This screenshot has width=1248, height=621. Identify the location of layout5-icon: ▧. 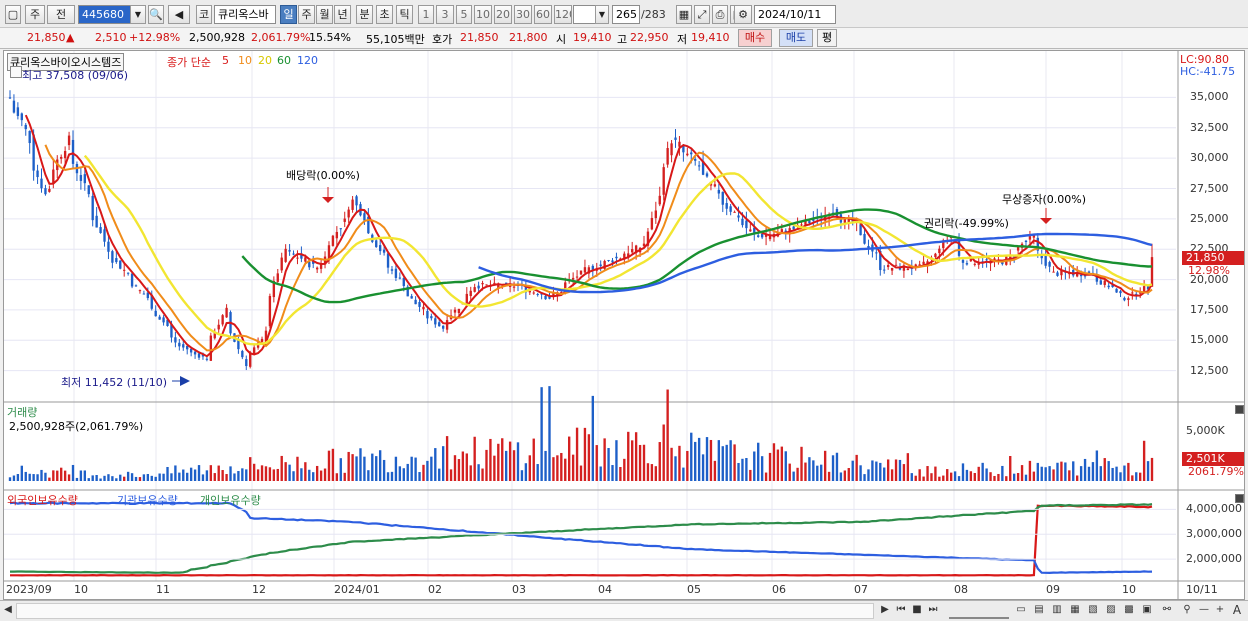
(1093, 611).